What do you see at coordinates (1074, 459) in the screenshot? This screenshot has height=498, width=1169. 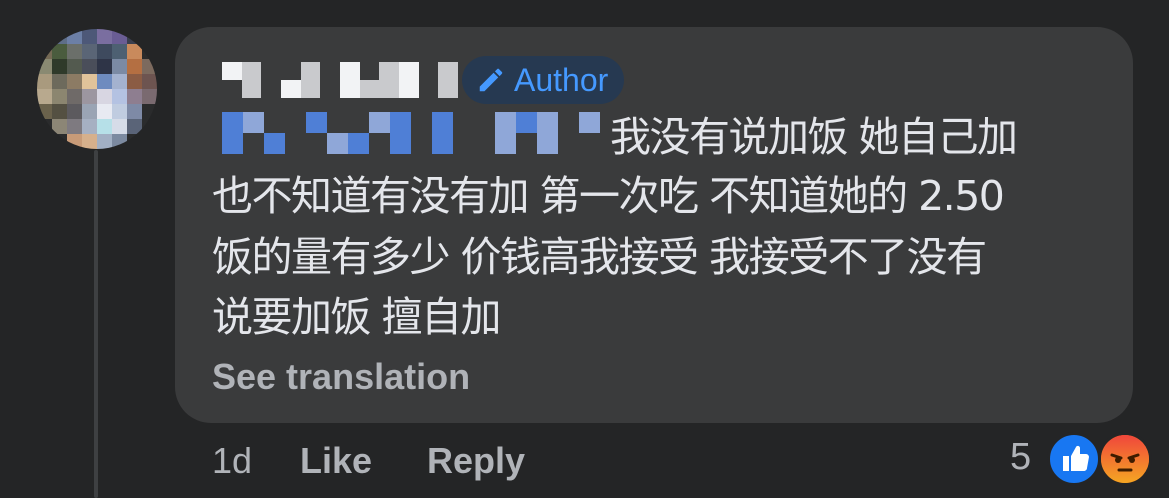 I see `like-reaction-icon` at bounding box center [1074, 459].